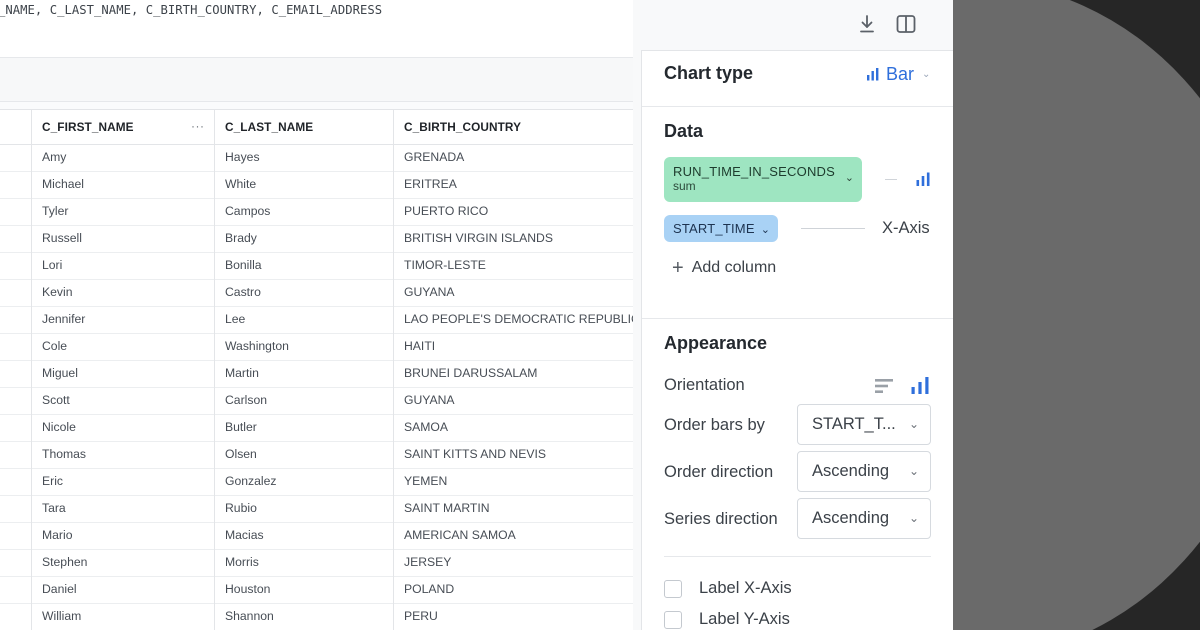  I want to click on label-y-axis-checkbox, so click(673, 619).